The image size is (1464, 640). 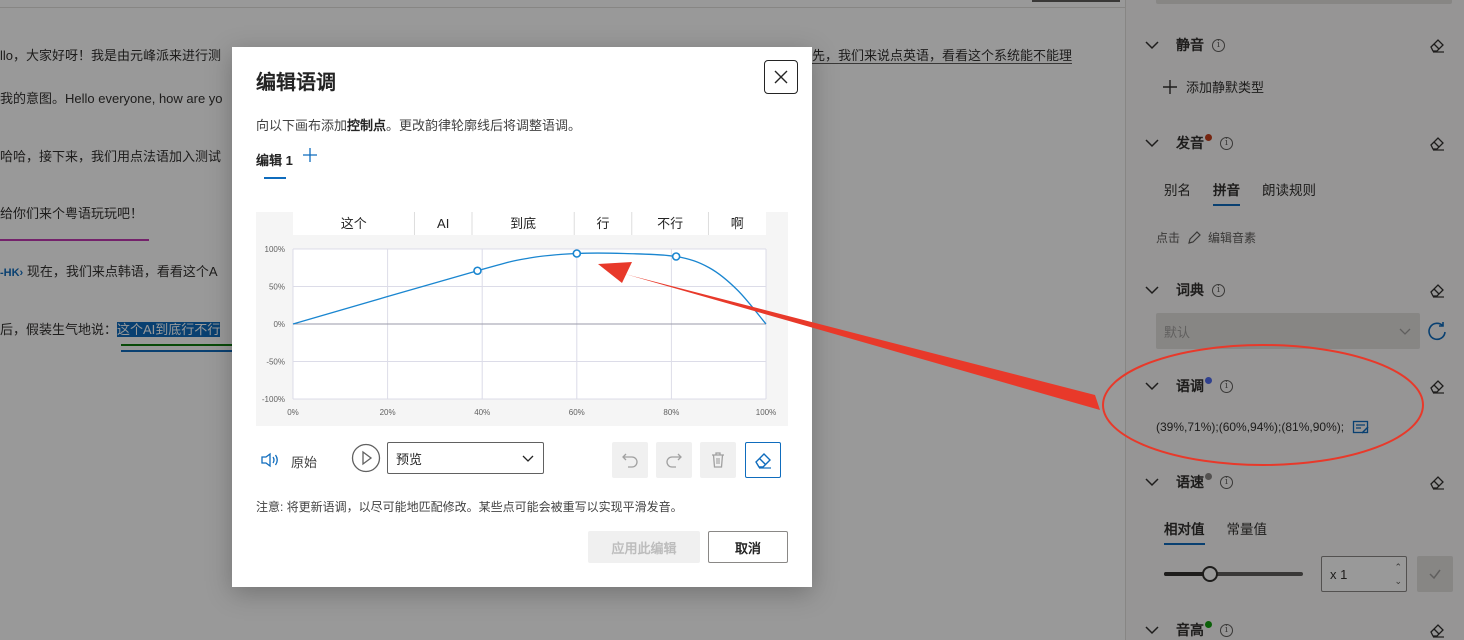 What do you see at coordinates (273, 399) in the screenshot?
I see `y-tick-label: -100%` at bounding box center [273, 399].